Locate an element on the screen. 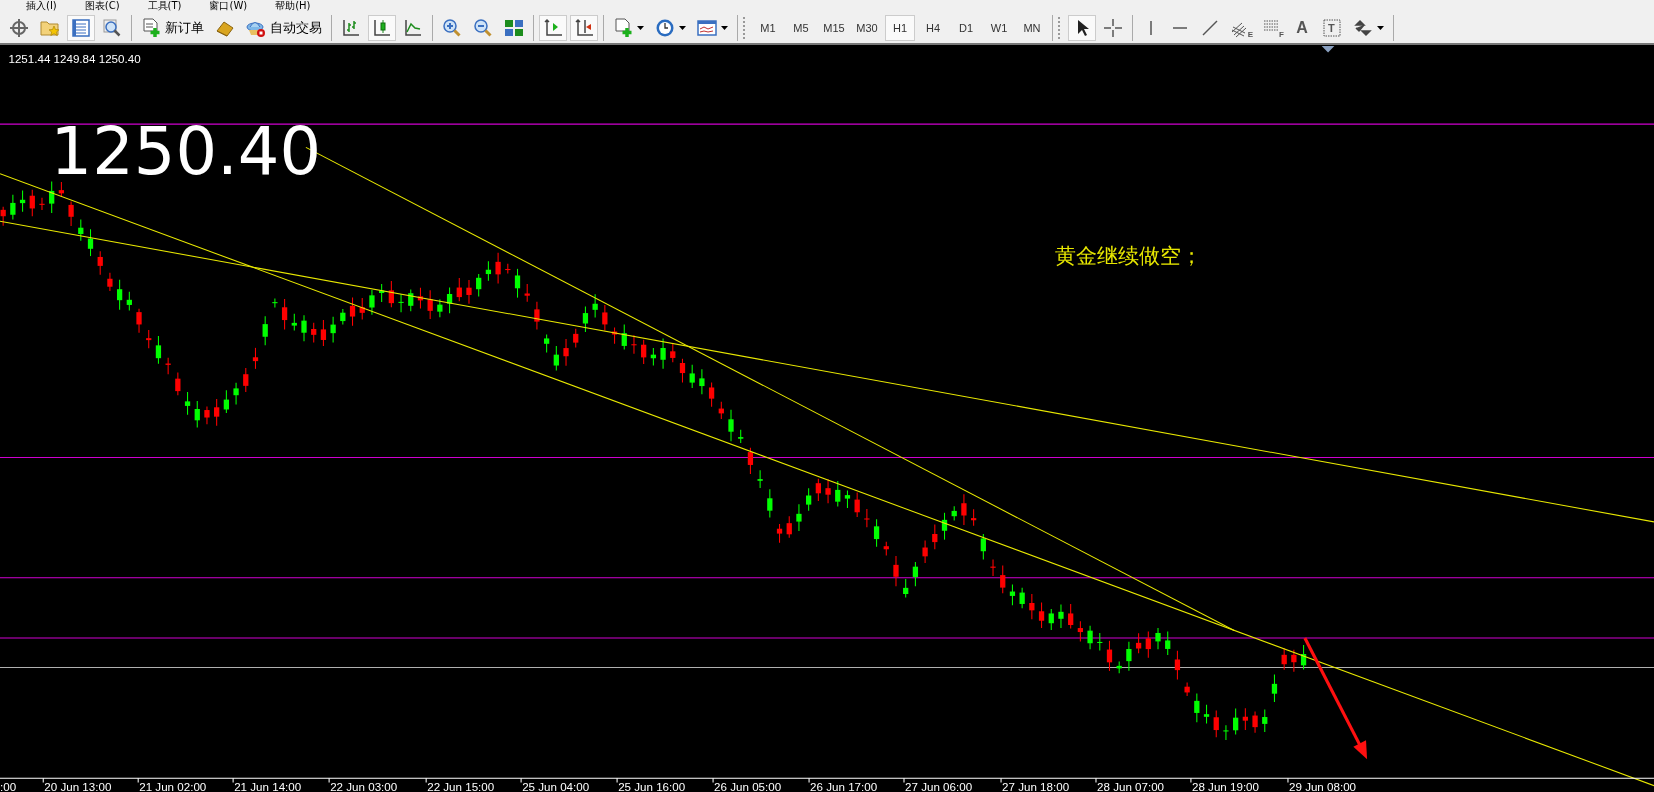 The height and width of the screenshot is (792, 1654). template-icon is located at coordinates (707, 27).